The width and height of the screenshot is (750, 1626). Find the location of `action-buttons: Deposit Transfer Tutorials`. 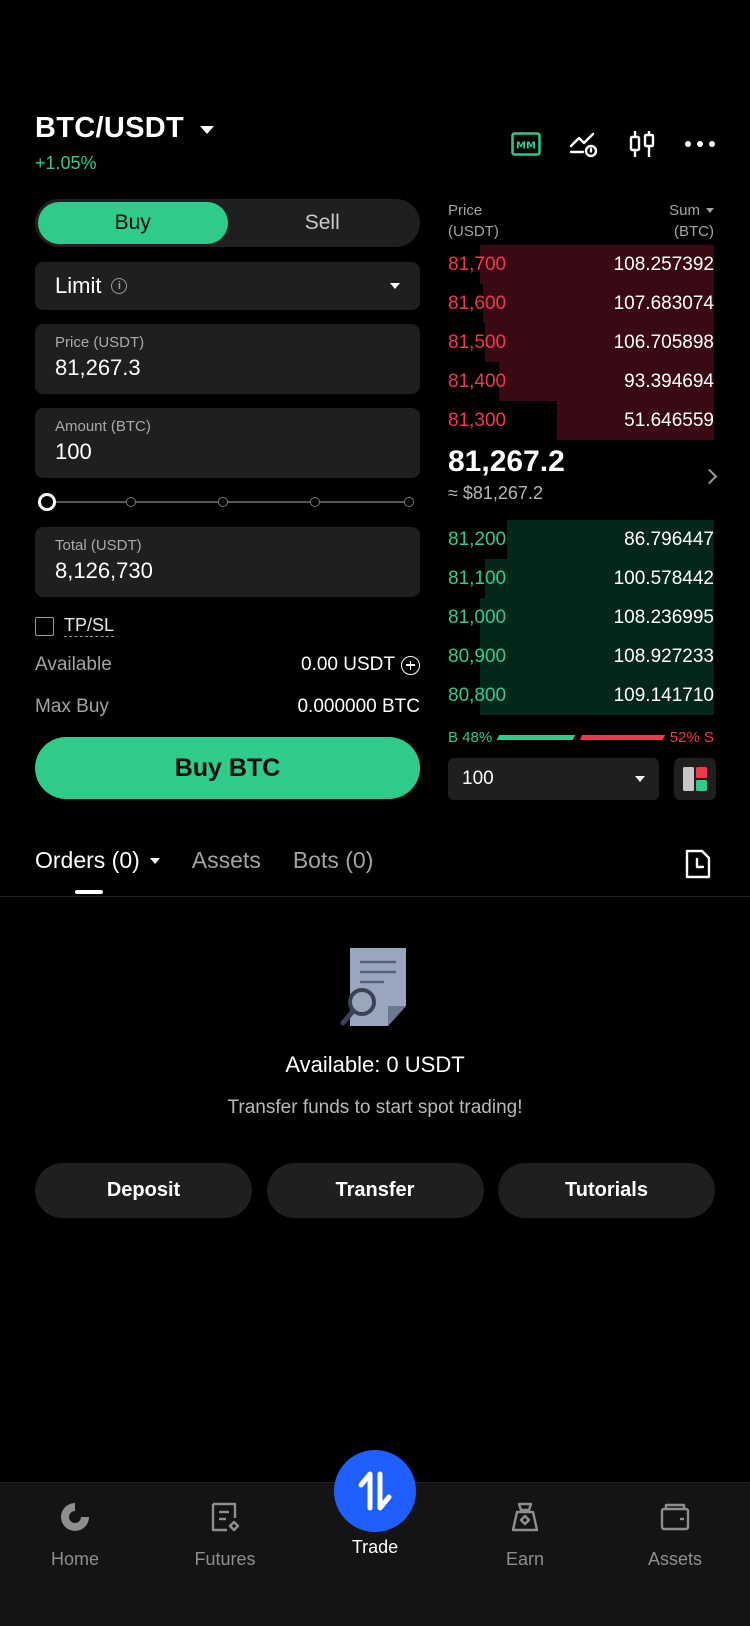

action-buttons: Deposit Transfer Tutorials is located at coordinates (375, 1190).